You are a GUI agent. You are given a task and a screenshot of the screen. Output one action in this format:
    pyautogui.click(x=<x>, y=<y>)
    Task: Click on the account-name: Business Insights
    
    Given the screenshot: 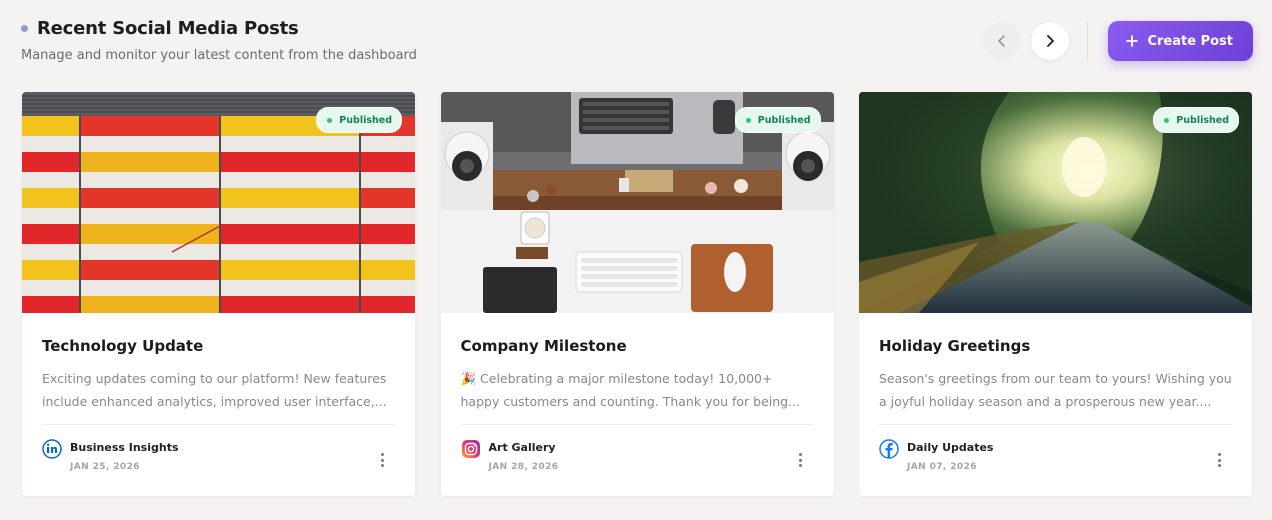 What is the action you would take?
    pyautogui.click(x=124, y=447)
    